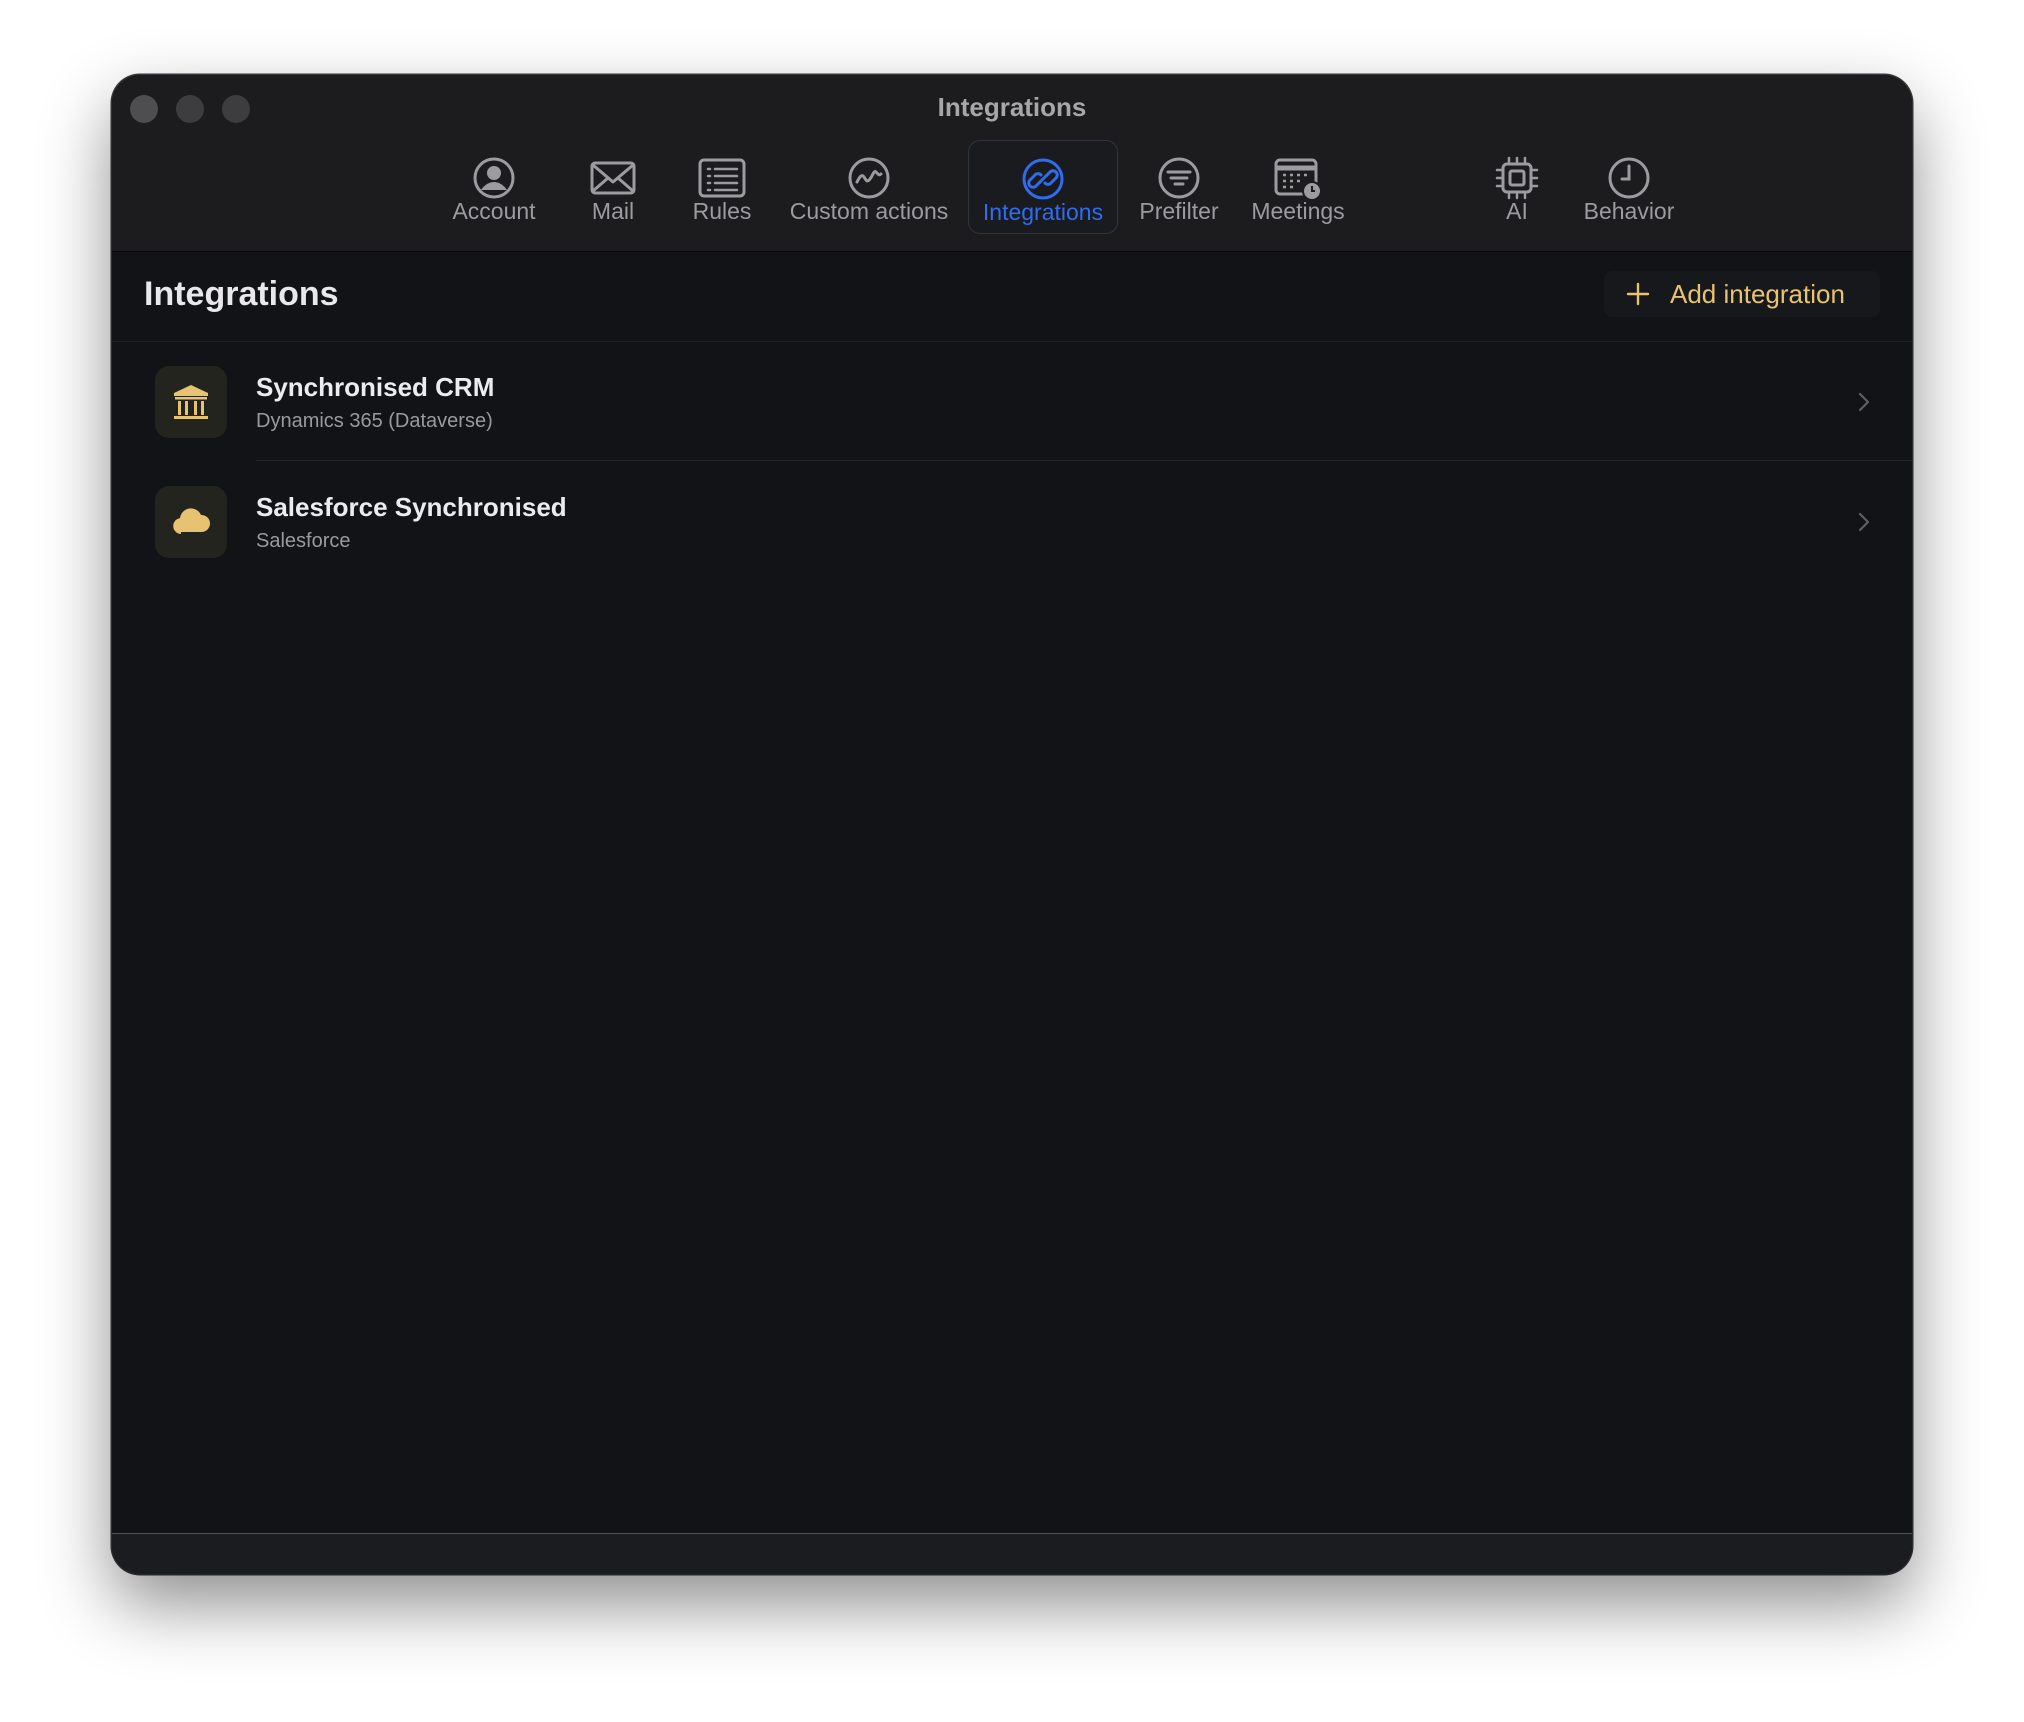 The image size is (2024, 1722). I want to click on tab-account: Account, so click(494, 187).